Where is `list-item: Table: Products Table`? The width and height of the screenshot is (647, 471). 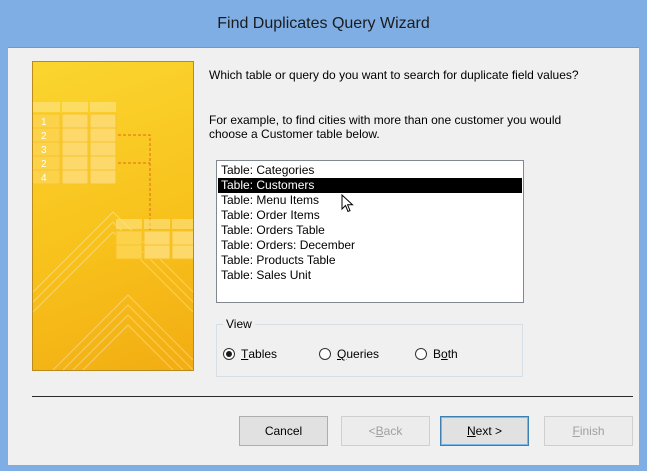 list-item: Table: Products Table is located at coordinates (370, 260).